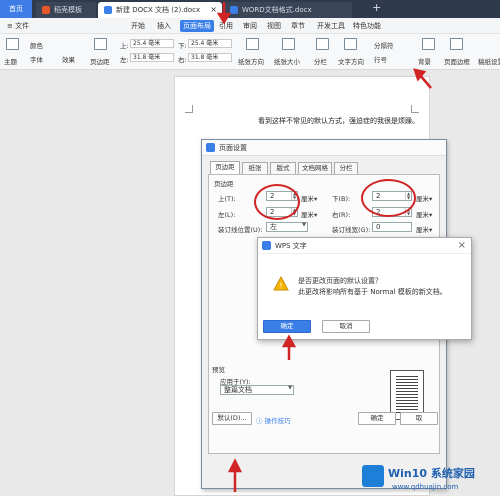 The image size is (500, 496). What do you see at coordinates (373, 476) in the screenshot?
I see `windows-logo-icon` at bounding box center [373, 476].